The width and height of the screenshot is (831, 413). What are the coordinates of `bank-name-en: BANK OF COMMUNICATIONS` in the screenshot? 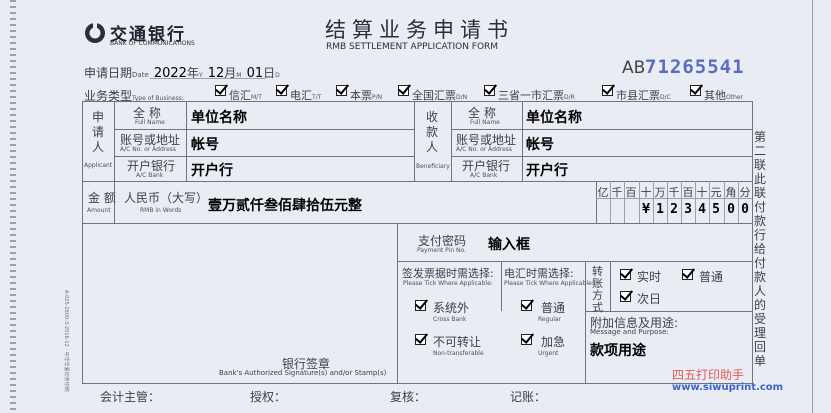 It's located at (152, 43).